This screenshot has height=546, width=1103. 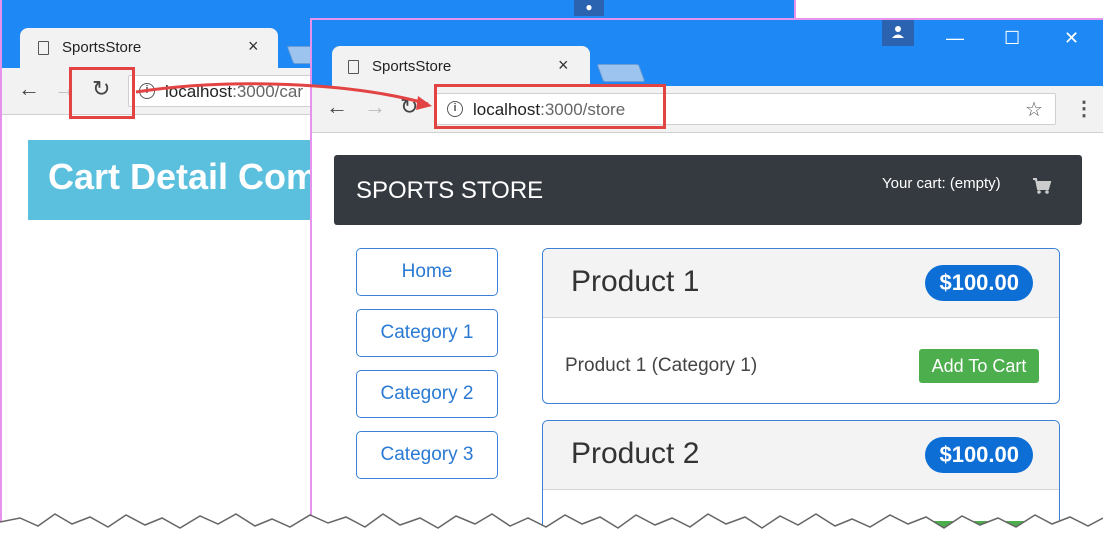 What do you see at coordinates (635, 281) in the screenshot?
I see `product-name: Product 1` at bounding box center [635, 281].